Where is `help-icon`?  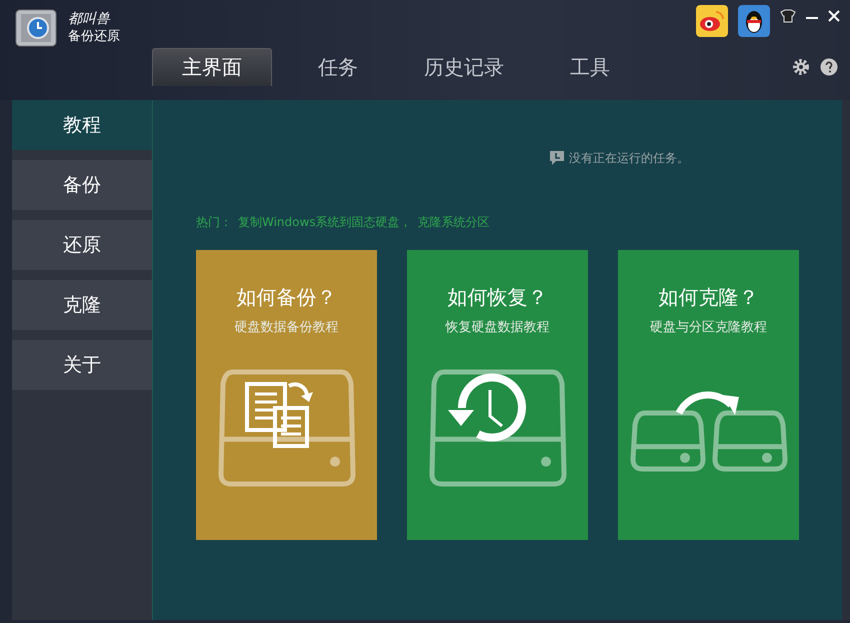 help-icon is located at coordinates (829, 67).